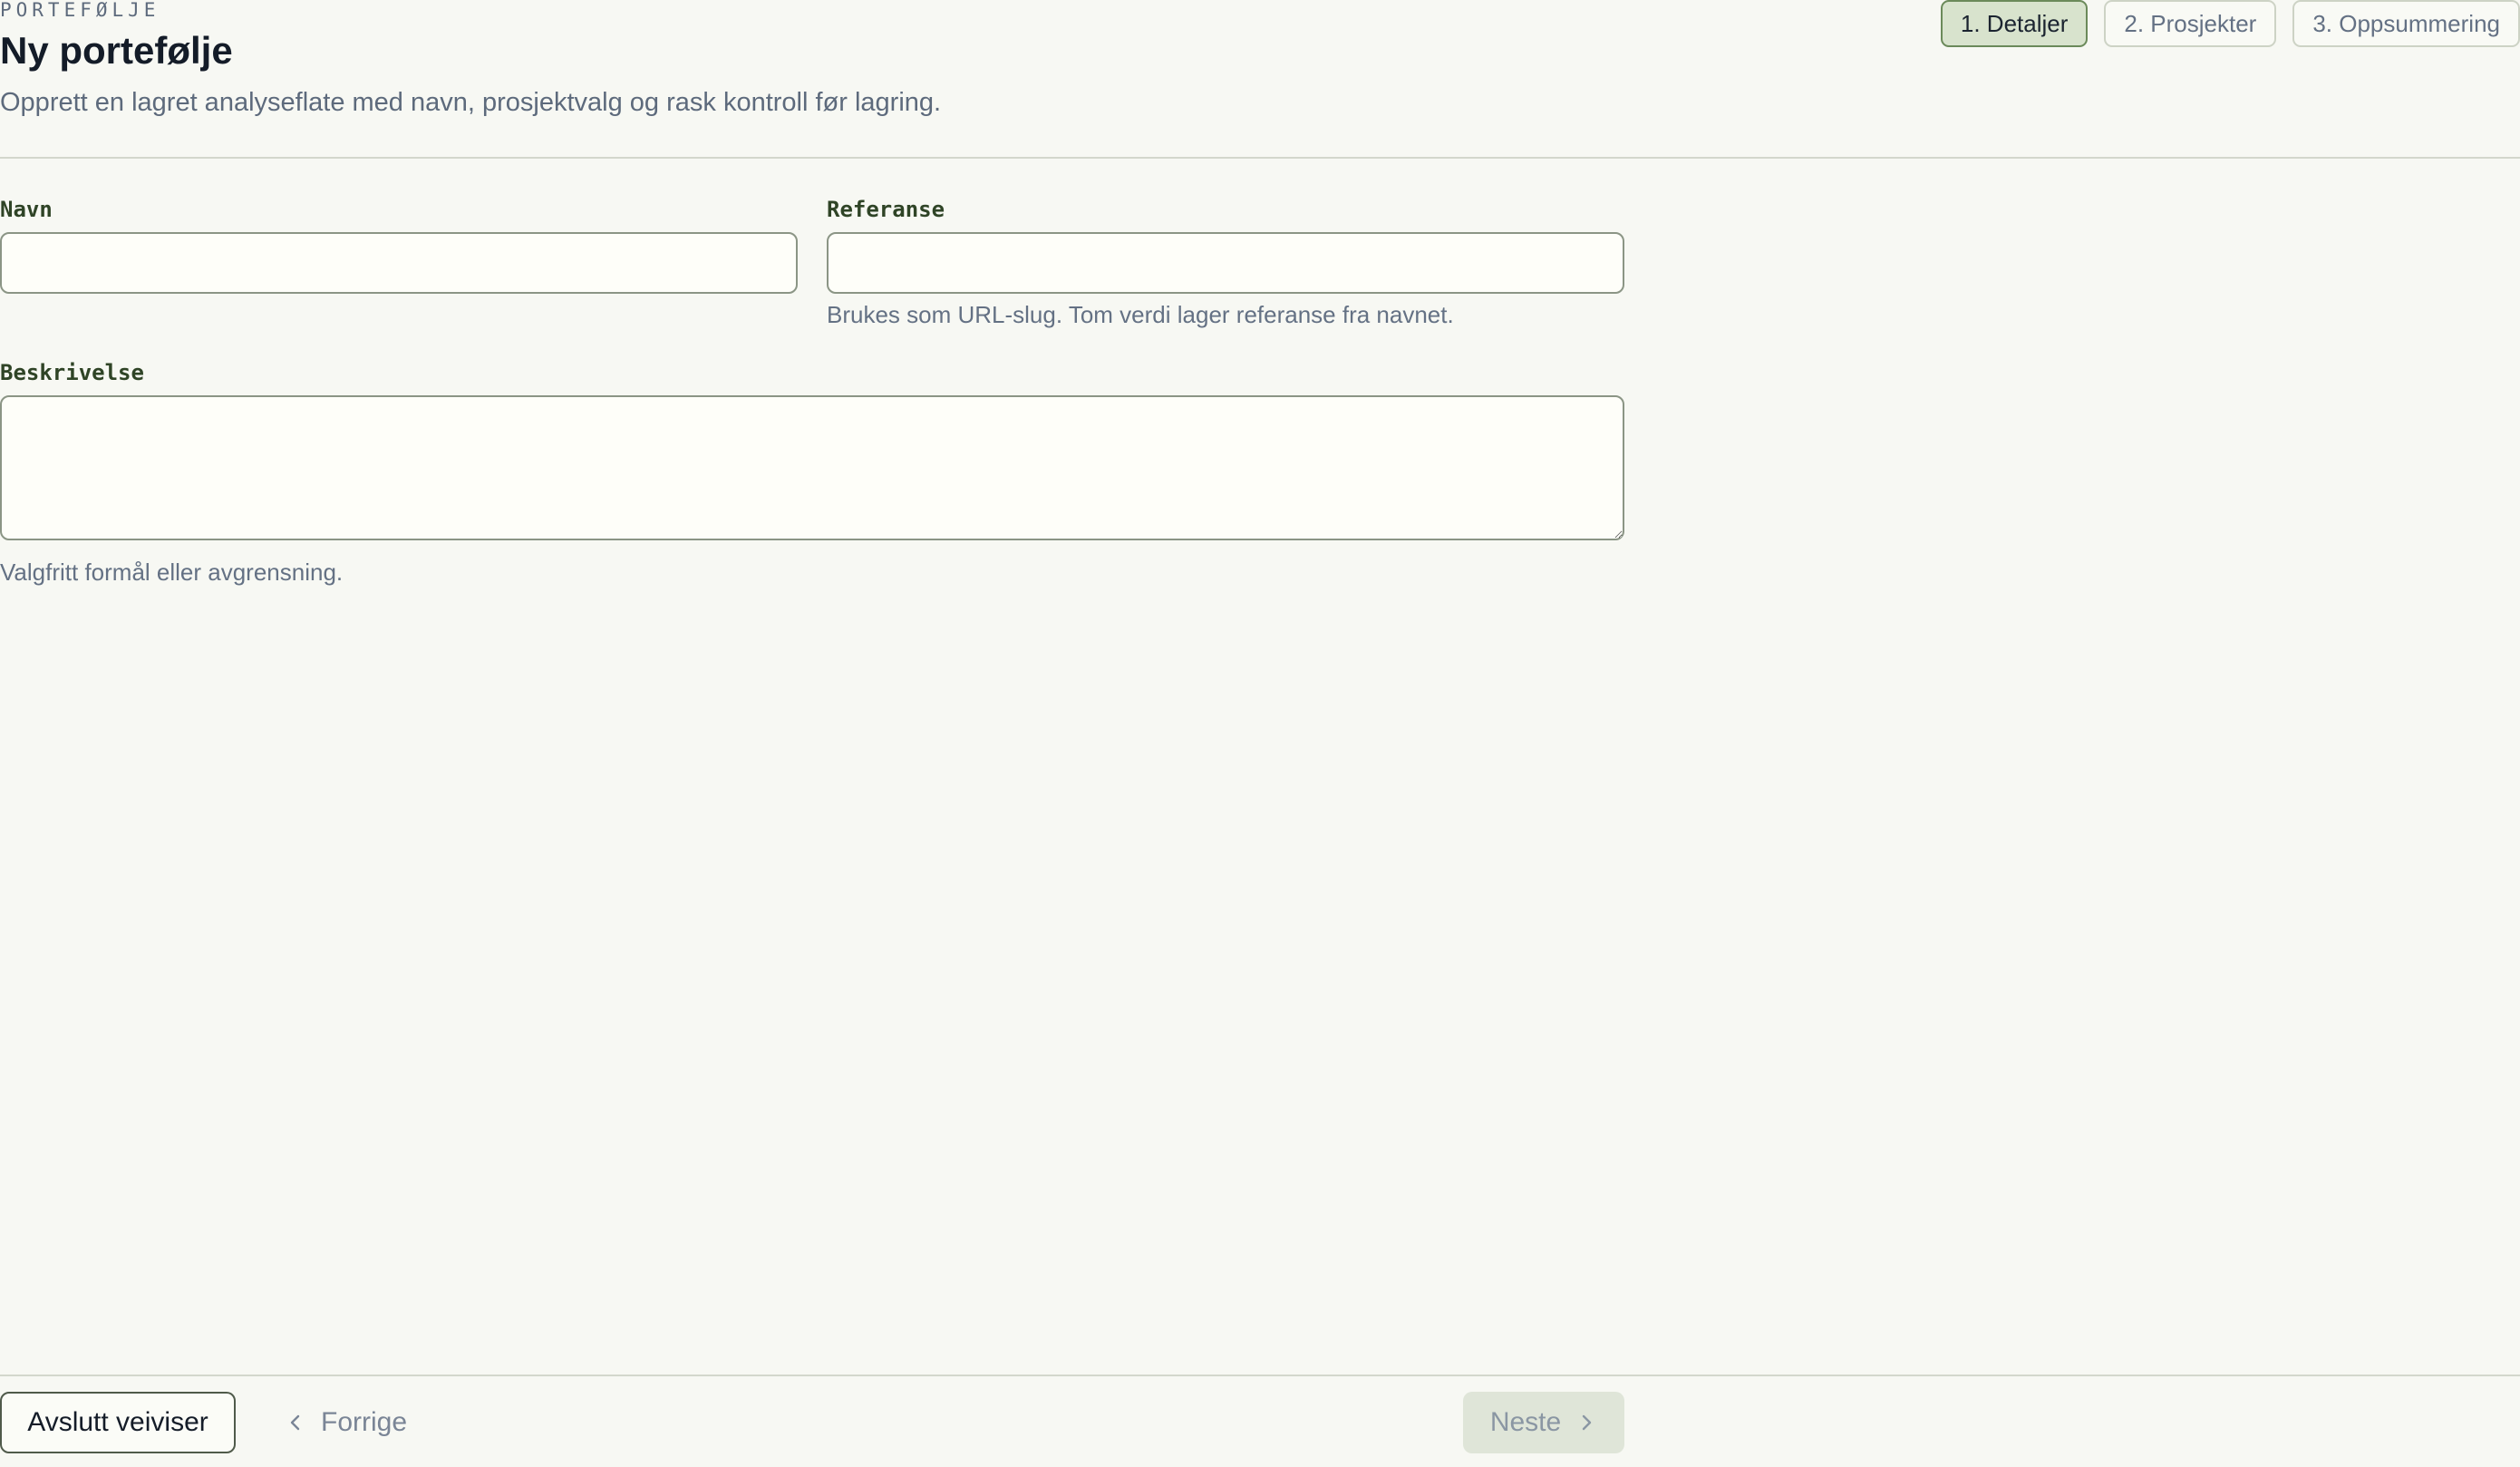 The width and height of the screenshot is (2520, 1467). What do you see at coordinates (80, 11) in the screenshot?
I see `page-eyebrow: PORTEFØLJE` at bounding box center [80, 11].